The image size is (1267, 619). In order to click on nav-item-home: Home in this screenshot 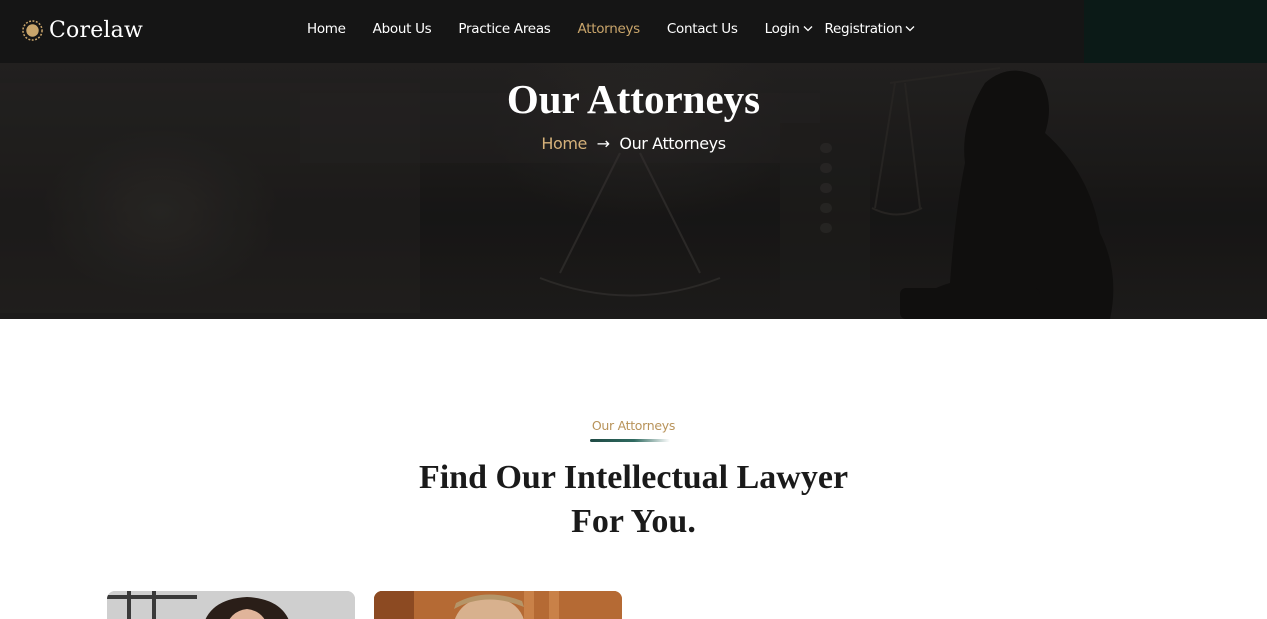, I will do `click(326, 29)`.